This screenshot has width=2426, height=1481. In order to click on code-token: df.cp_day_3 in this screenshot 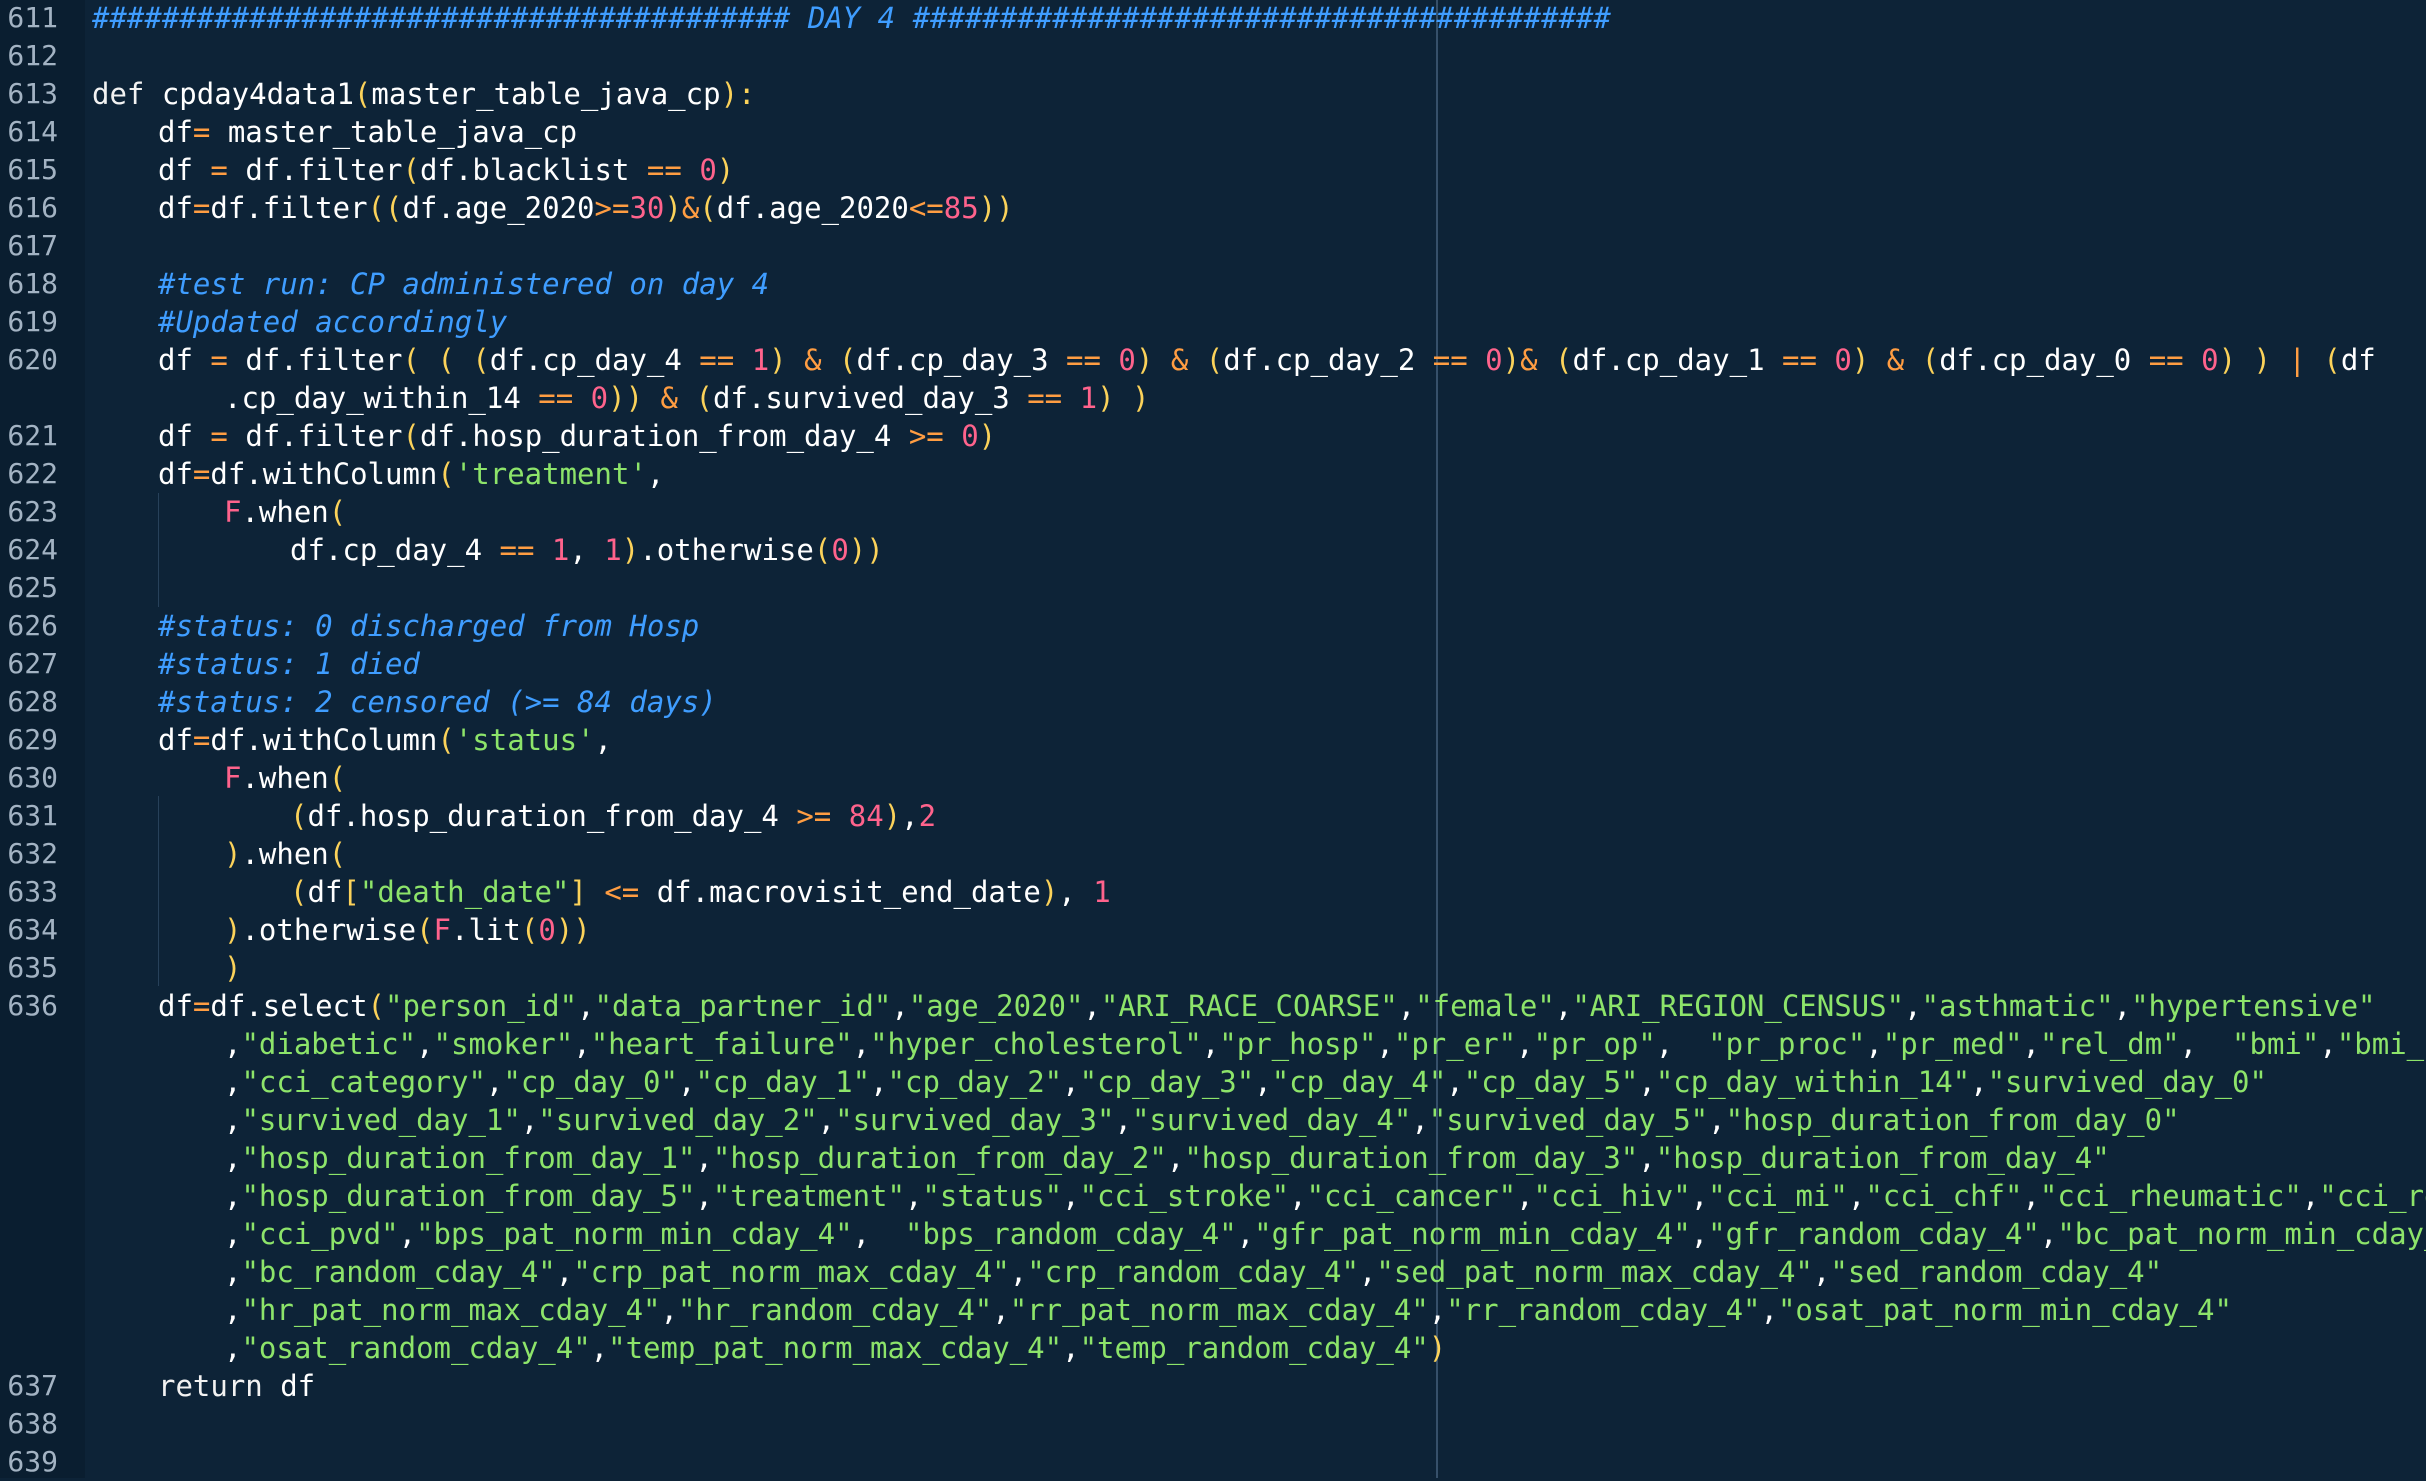, I will do `click(961, 360)`.